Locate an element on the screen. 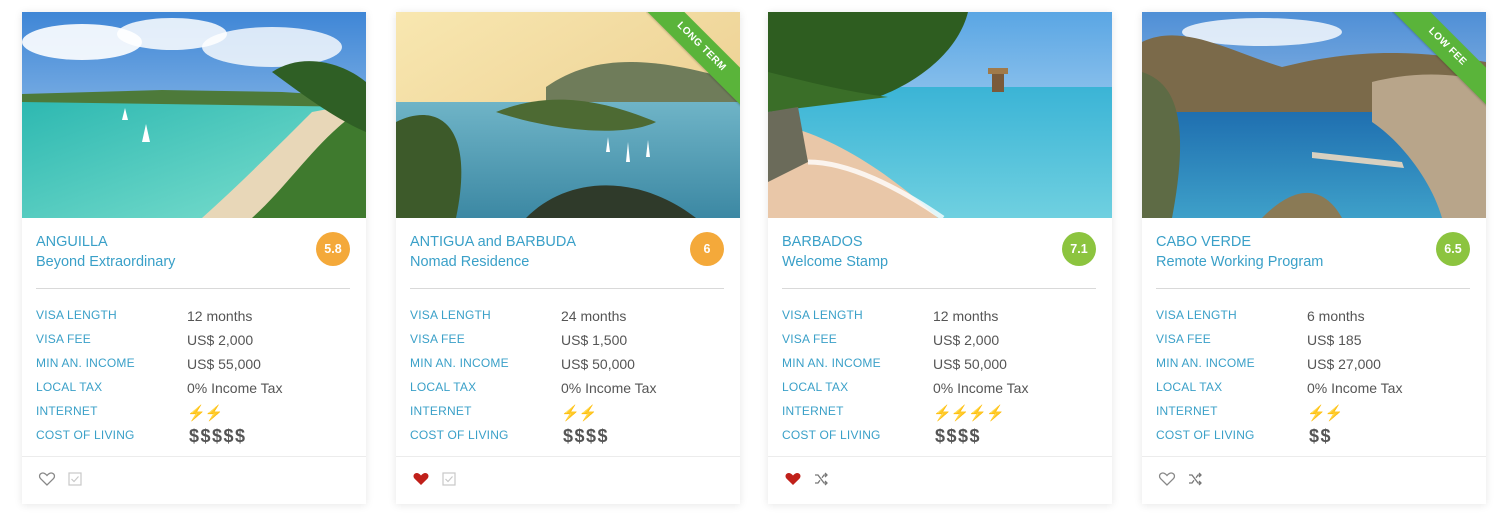  min-income-row: MIN AN. INCOME US$ 27,000 is located at coordinates (1316, 366).